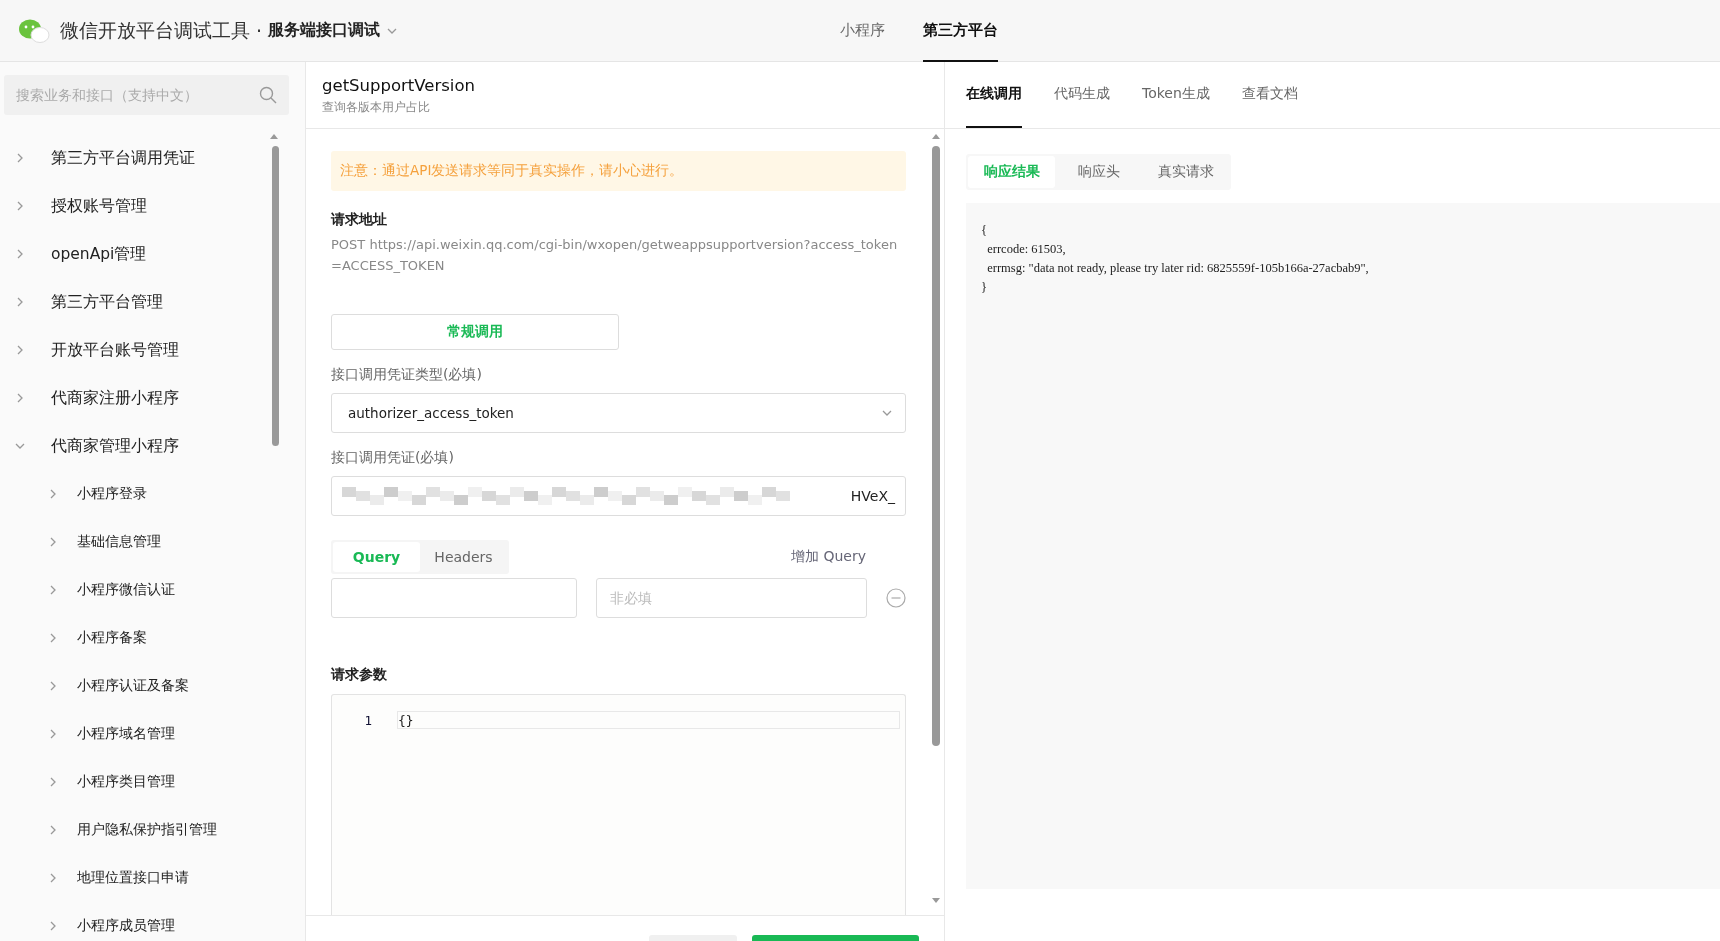 This screenshot has height=941, width=1720. I want to click on sidebar-item: 小程序登录, so click(152, 494).